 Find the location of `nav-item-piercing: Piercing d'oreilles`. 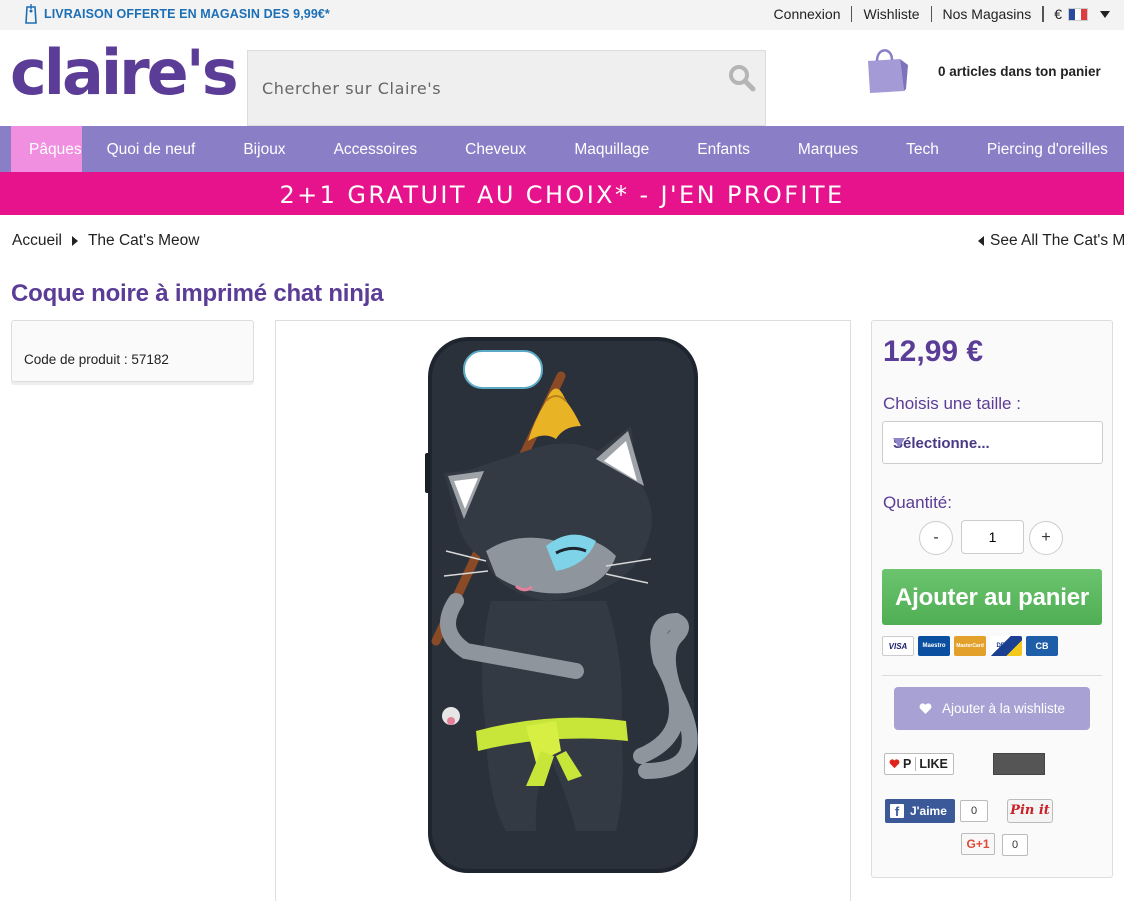

nav-item-piercing: Piercing d'oreilles is located at coordinates (1043, 149).